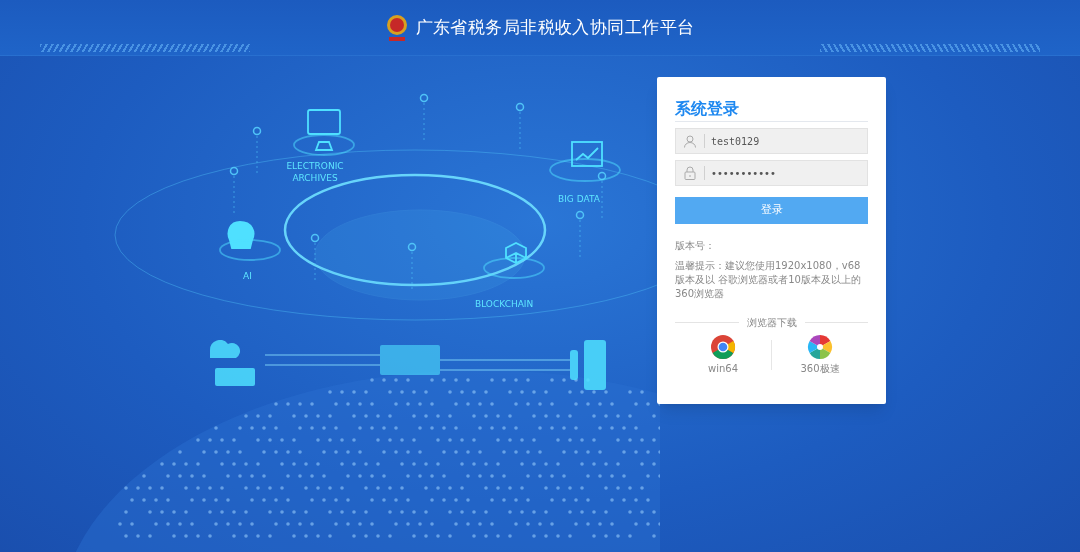 The height and width of the screenshot is (552, 1080). Describe the element at coordinates (690, 173) in the screenshot. I see `lock-icon` at that location.